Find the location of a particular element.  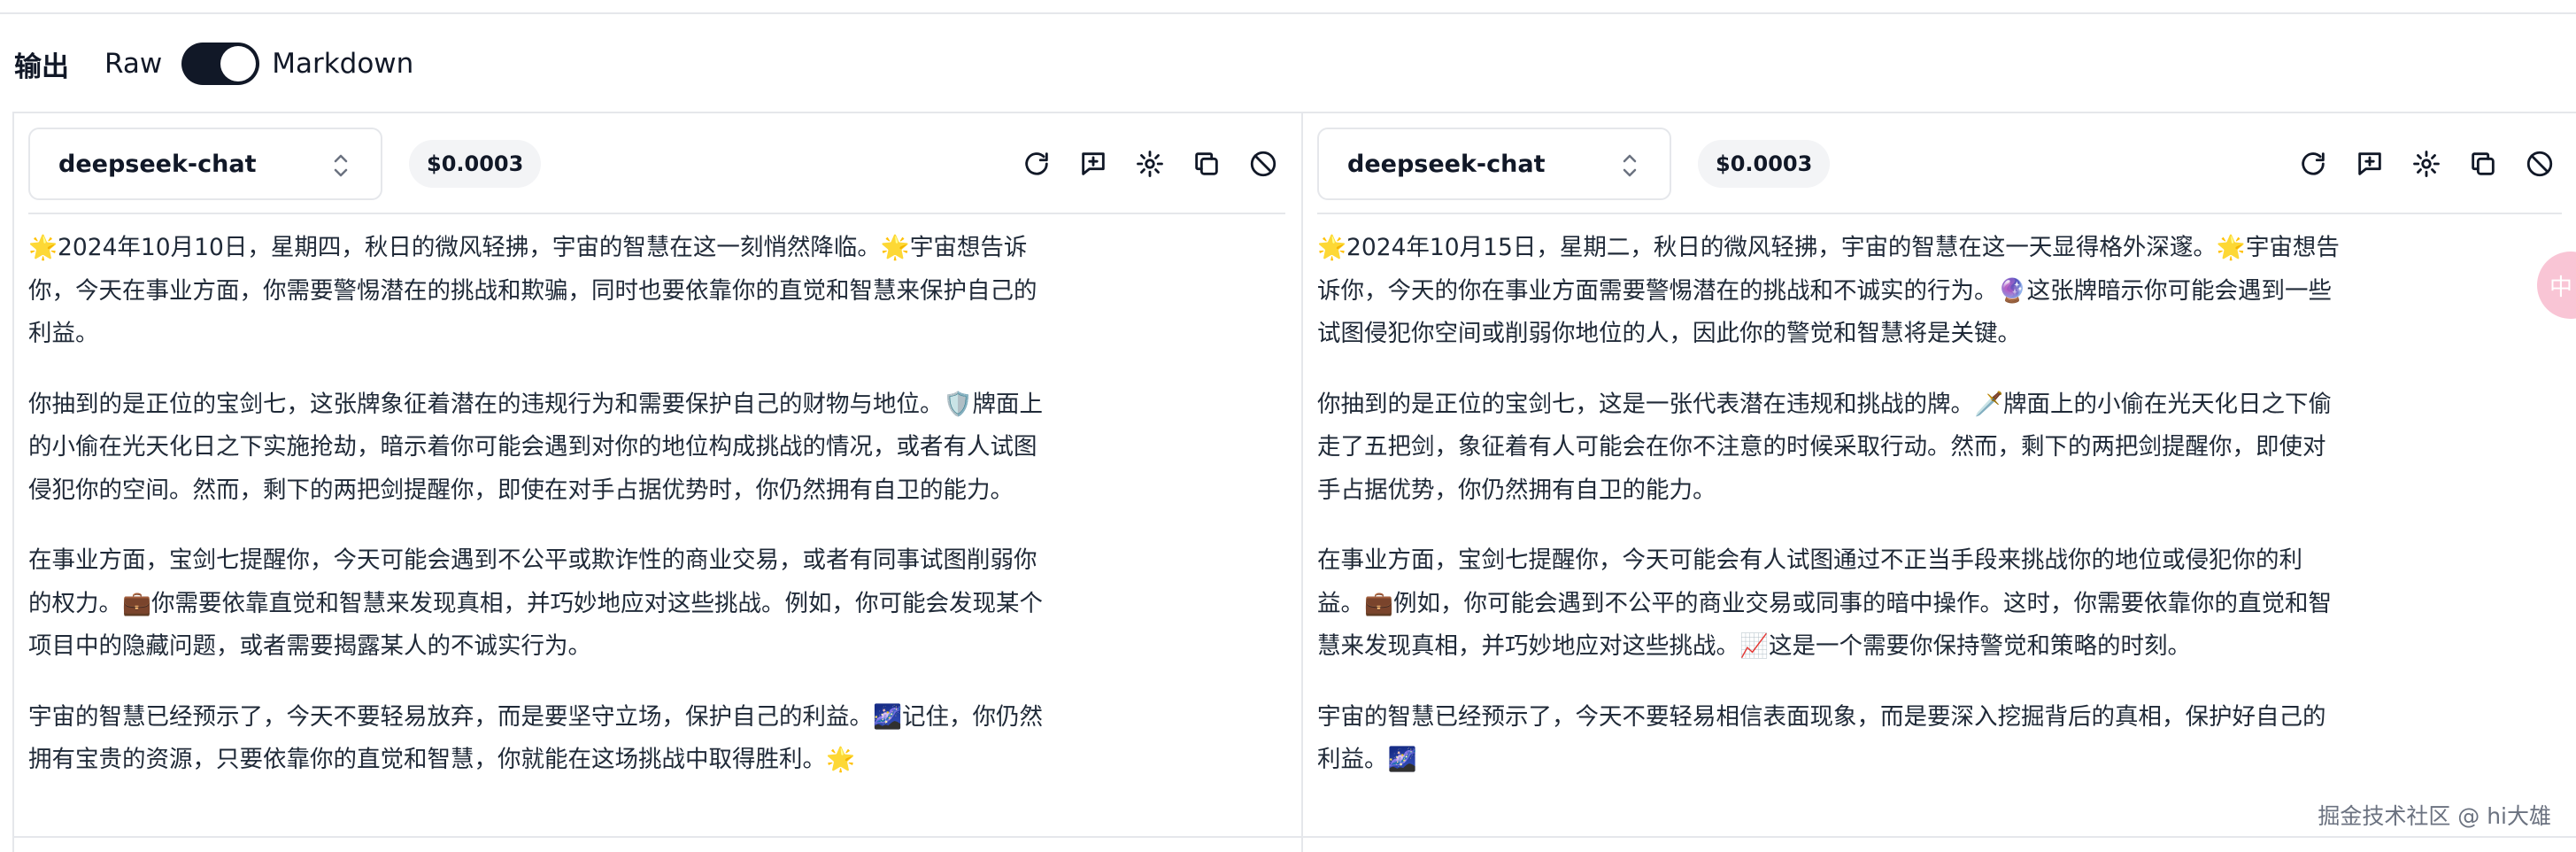

output-header: 输出 Raw Markdown is located at coordinates (213, 64).